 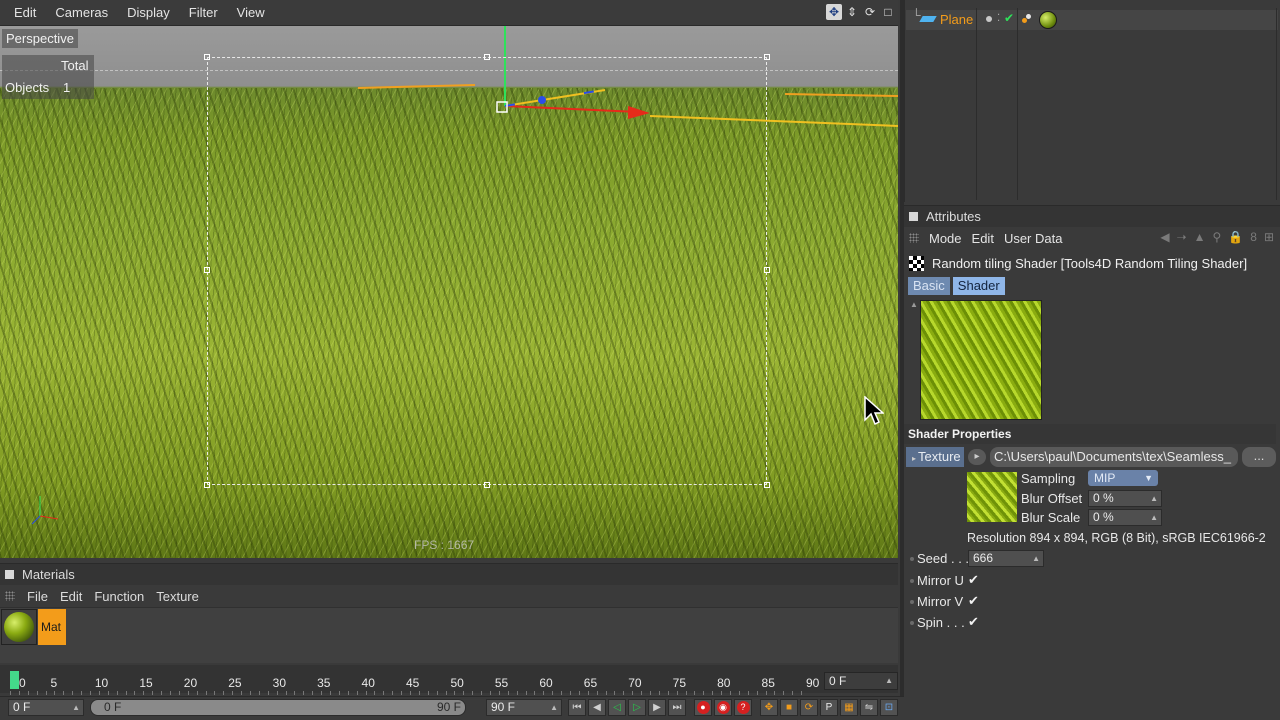 What do you see at coordinates (416, 685) in the screenshot?
I see `timeline-ruler: 0 5 10 15 20 25 30 35 40 45 50 55 60 65 70 75 80 85 90` at bounding box center [416, 685].